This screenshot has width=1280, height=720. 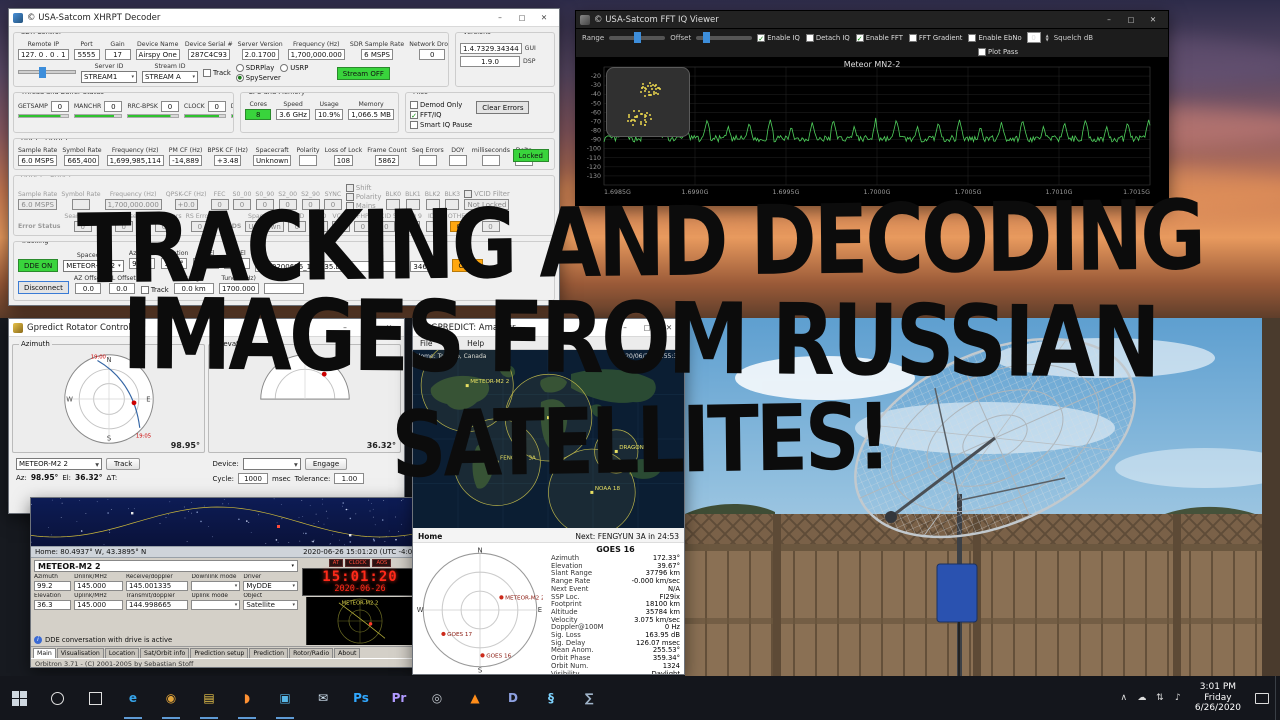 I want to click on taskbar-app-edge: e, so click(x=133, y=698).